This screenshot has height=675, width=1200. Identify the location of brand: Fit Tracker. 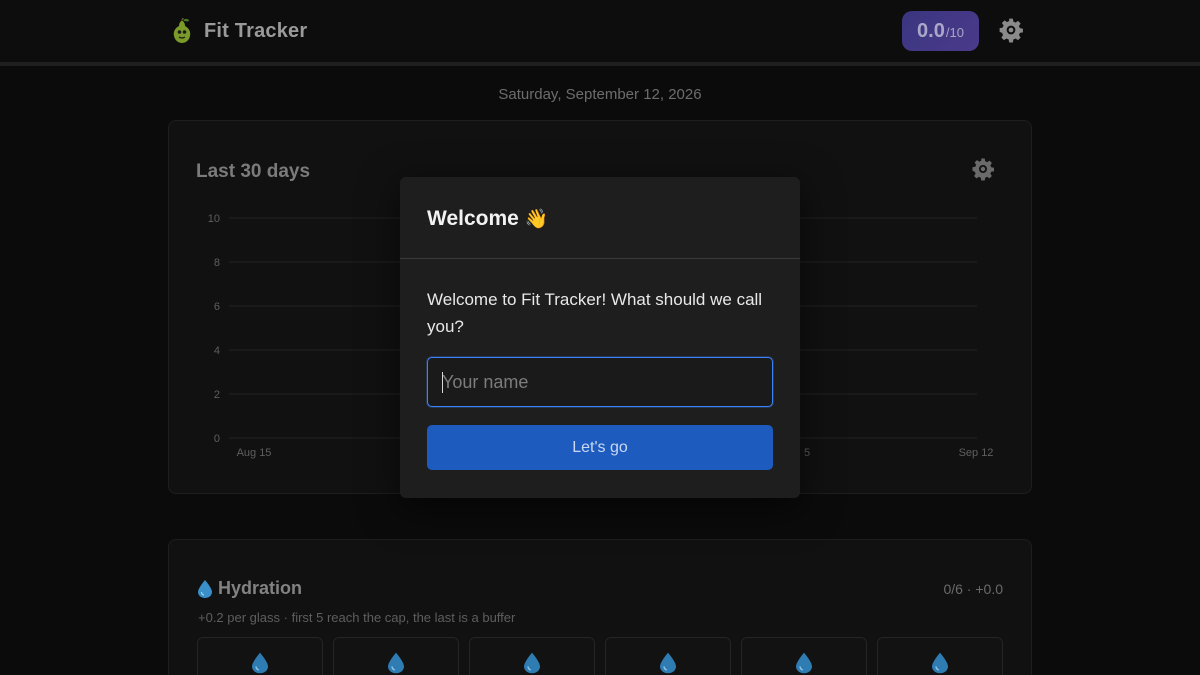
(238, 31).